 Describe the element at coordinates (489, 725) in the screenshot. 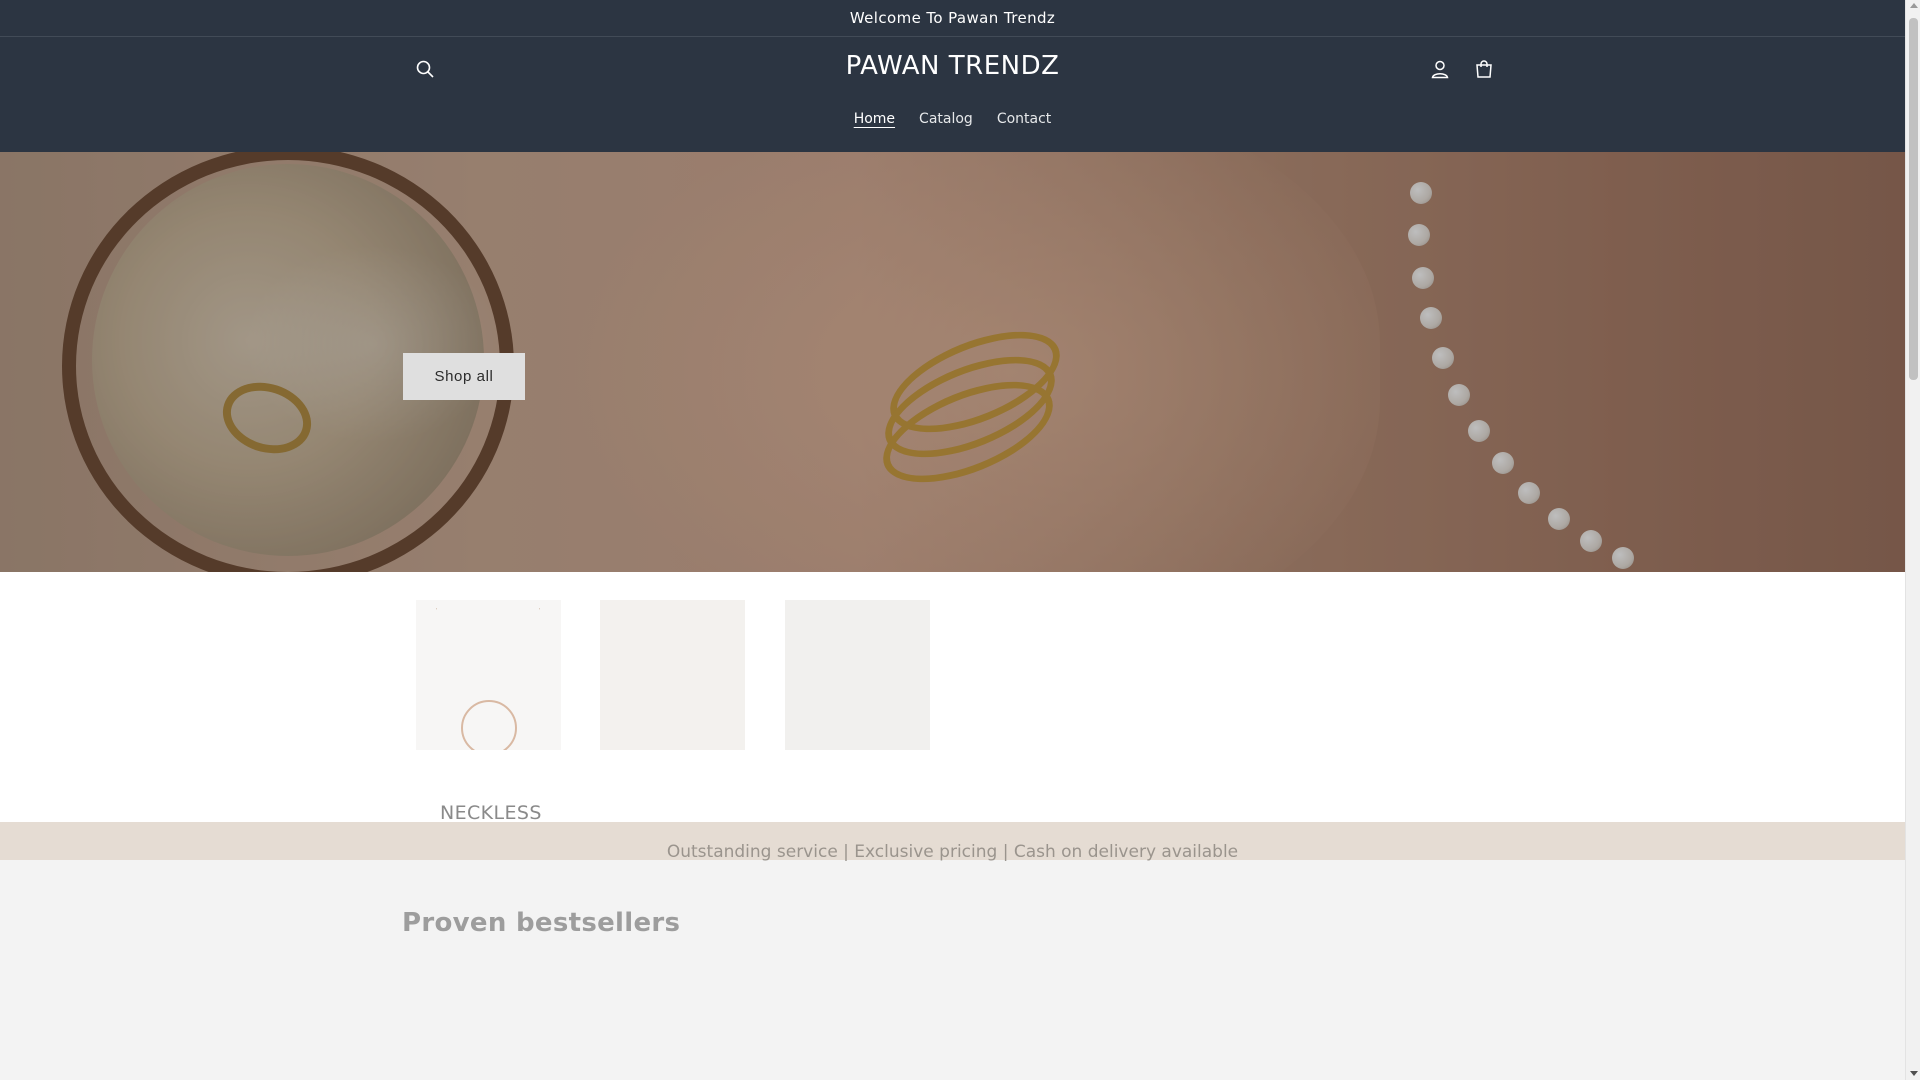

I see `necklace-pendant` at that location.